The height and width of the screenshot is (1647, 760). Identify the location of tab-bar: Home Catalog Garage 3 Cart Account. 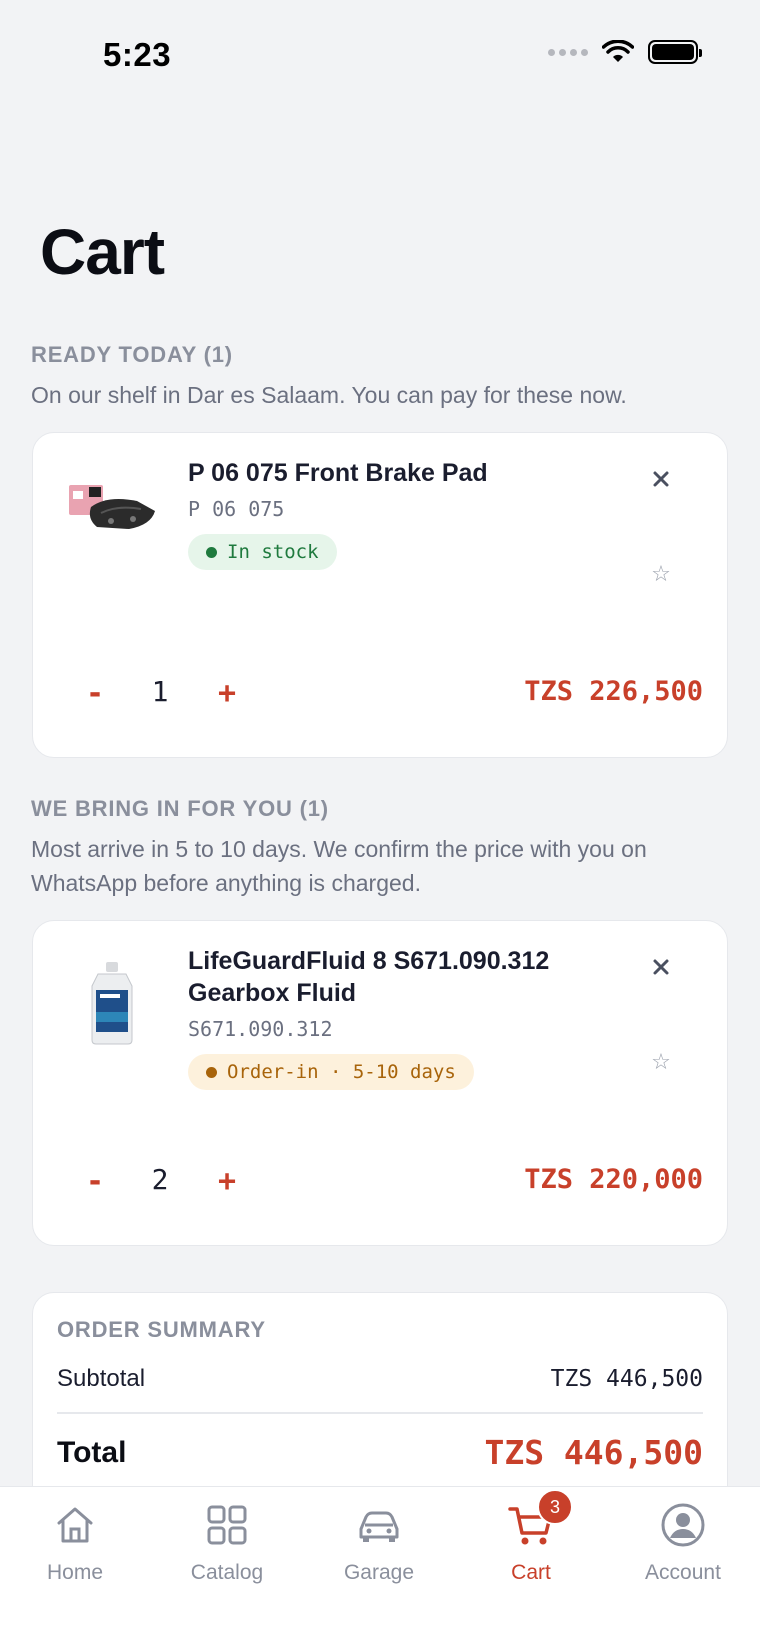
(380, 1566).